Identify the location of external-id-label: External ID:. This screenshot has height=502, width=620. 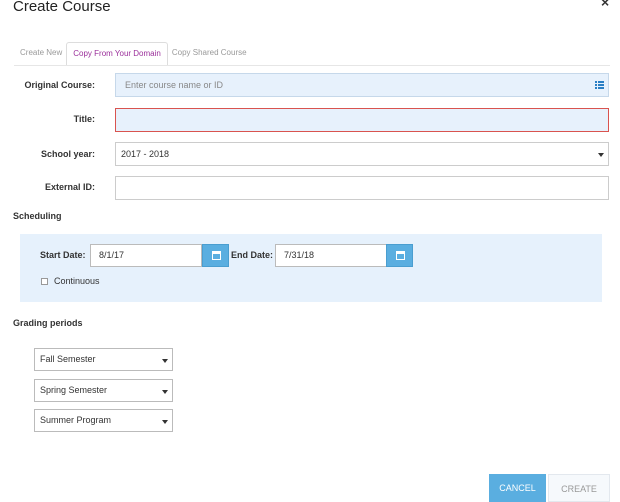
(69, 187).